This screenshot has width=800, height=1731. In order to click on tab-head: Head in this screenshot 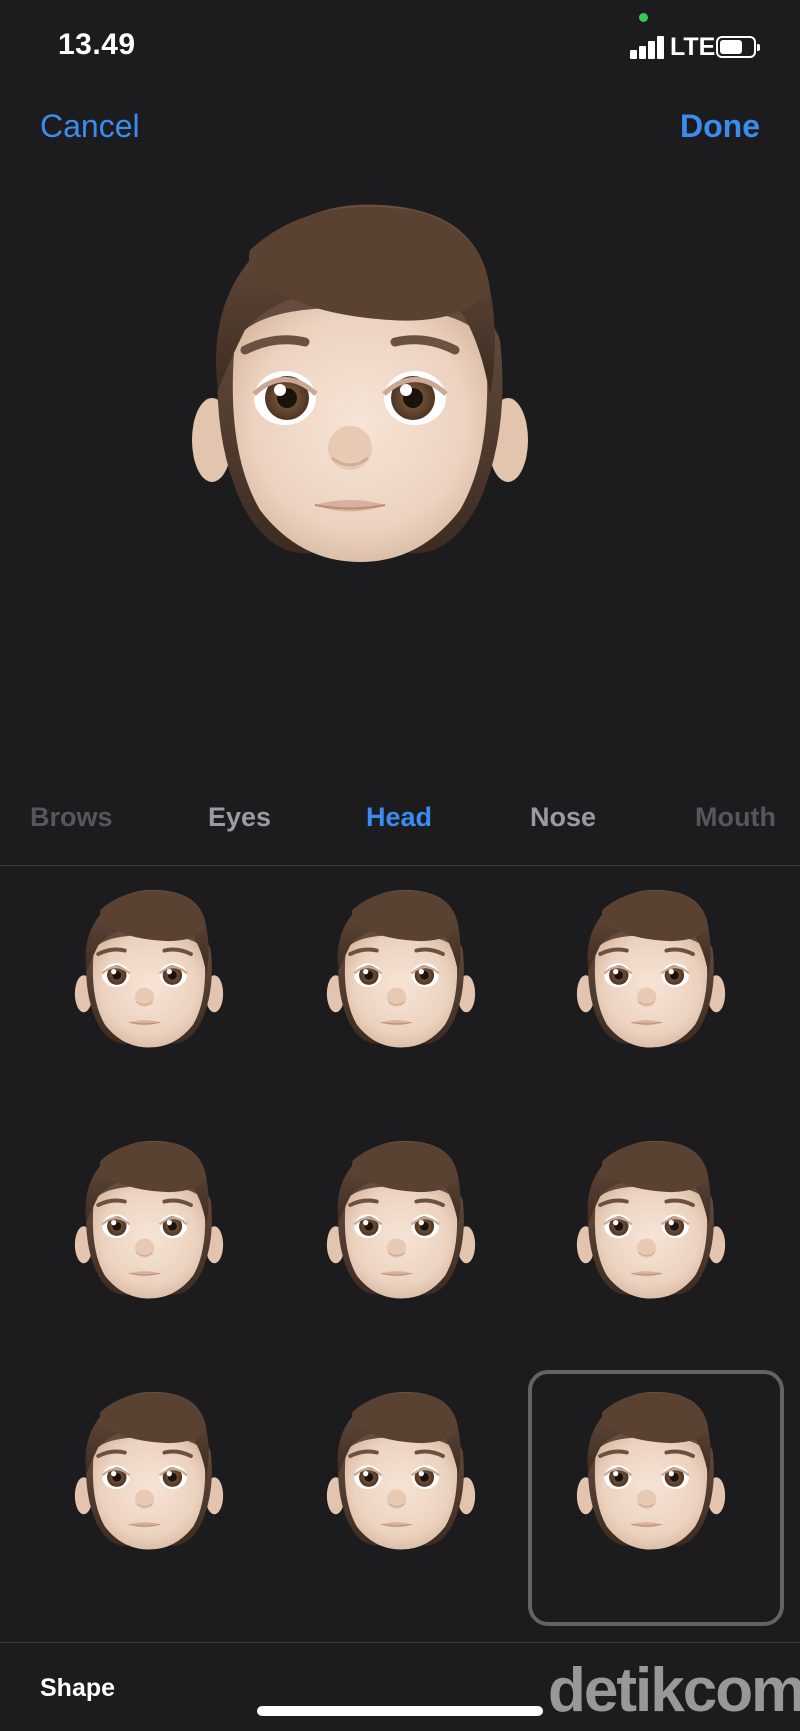, I will do `click(399, 817)`.